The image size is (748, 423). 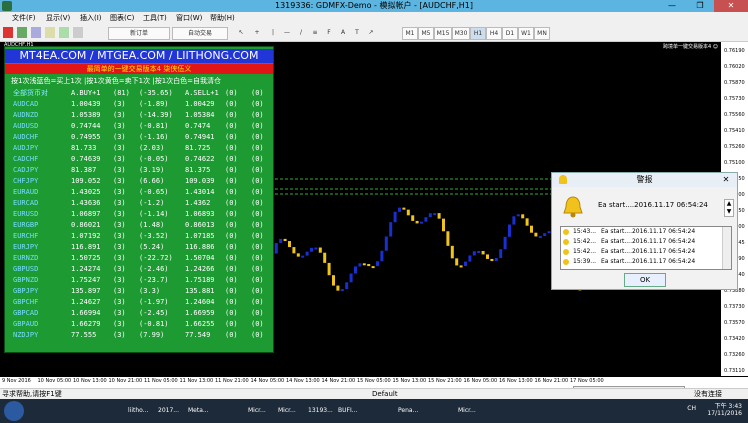 What do you see at coordinates (25, 159) in the screenshot?
I see `pair-name-button: CADCHF` at bounding box center [25, 159].